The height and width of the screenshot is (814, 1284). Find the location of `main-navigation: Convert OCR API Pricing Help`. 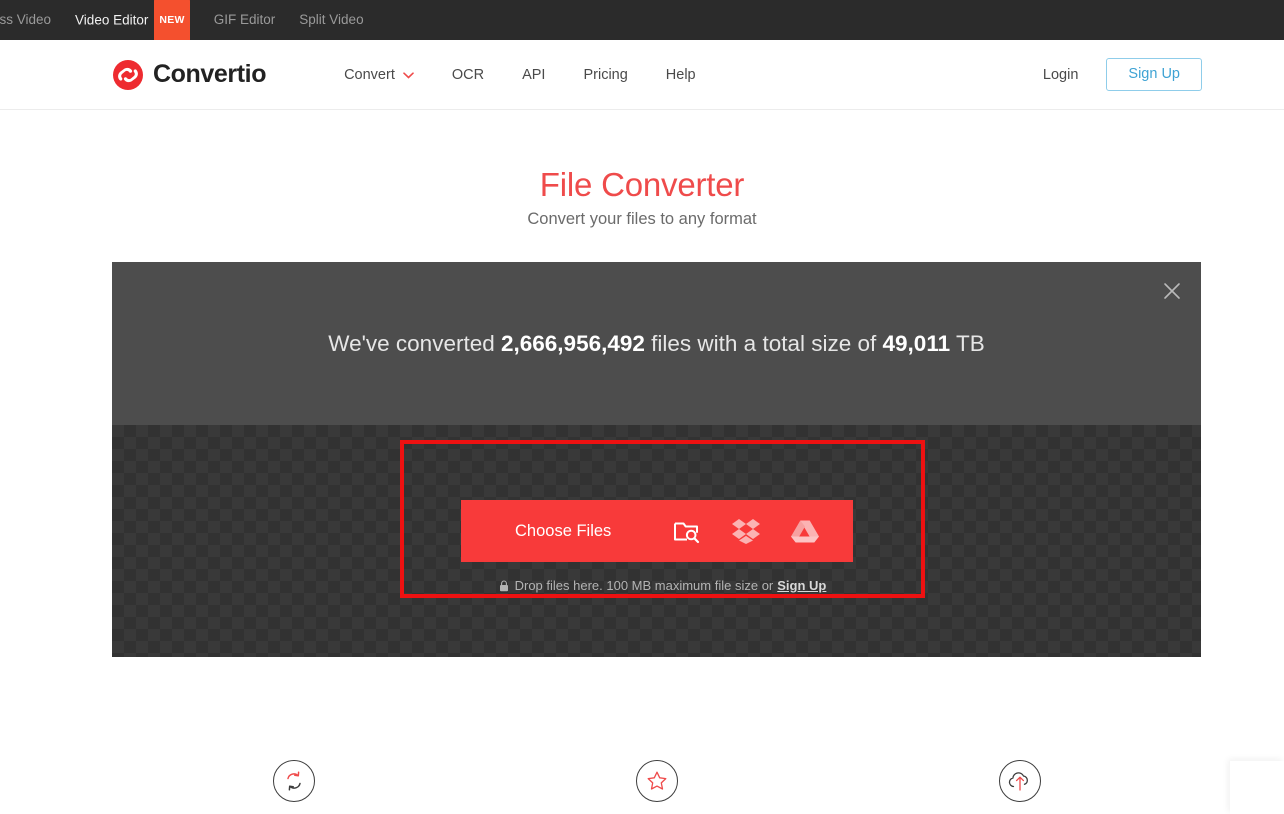

main-navigation: Convert OCR API Pricing Help is located at coordinates (520, 75).